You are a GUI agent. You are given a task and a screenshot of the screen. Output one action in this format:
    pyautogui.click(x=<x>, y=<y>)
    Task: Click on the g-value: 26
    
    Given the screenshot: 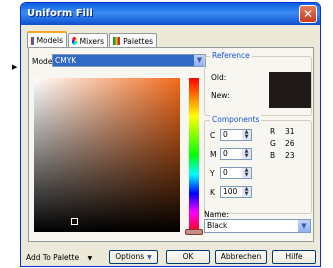 What is the action you would take?
    pyautogui.click(x=290, y=143)
    